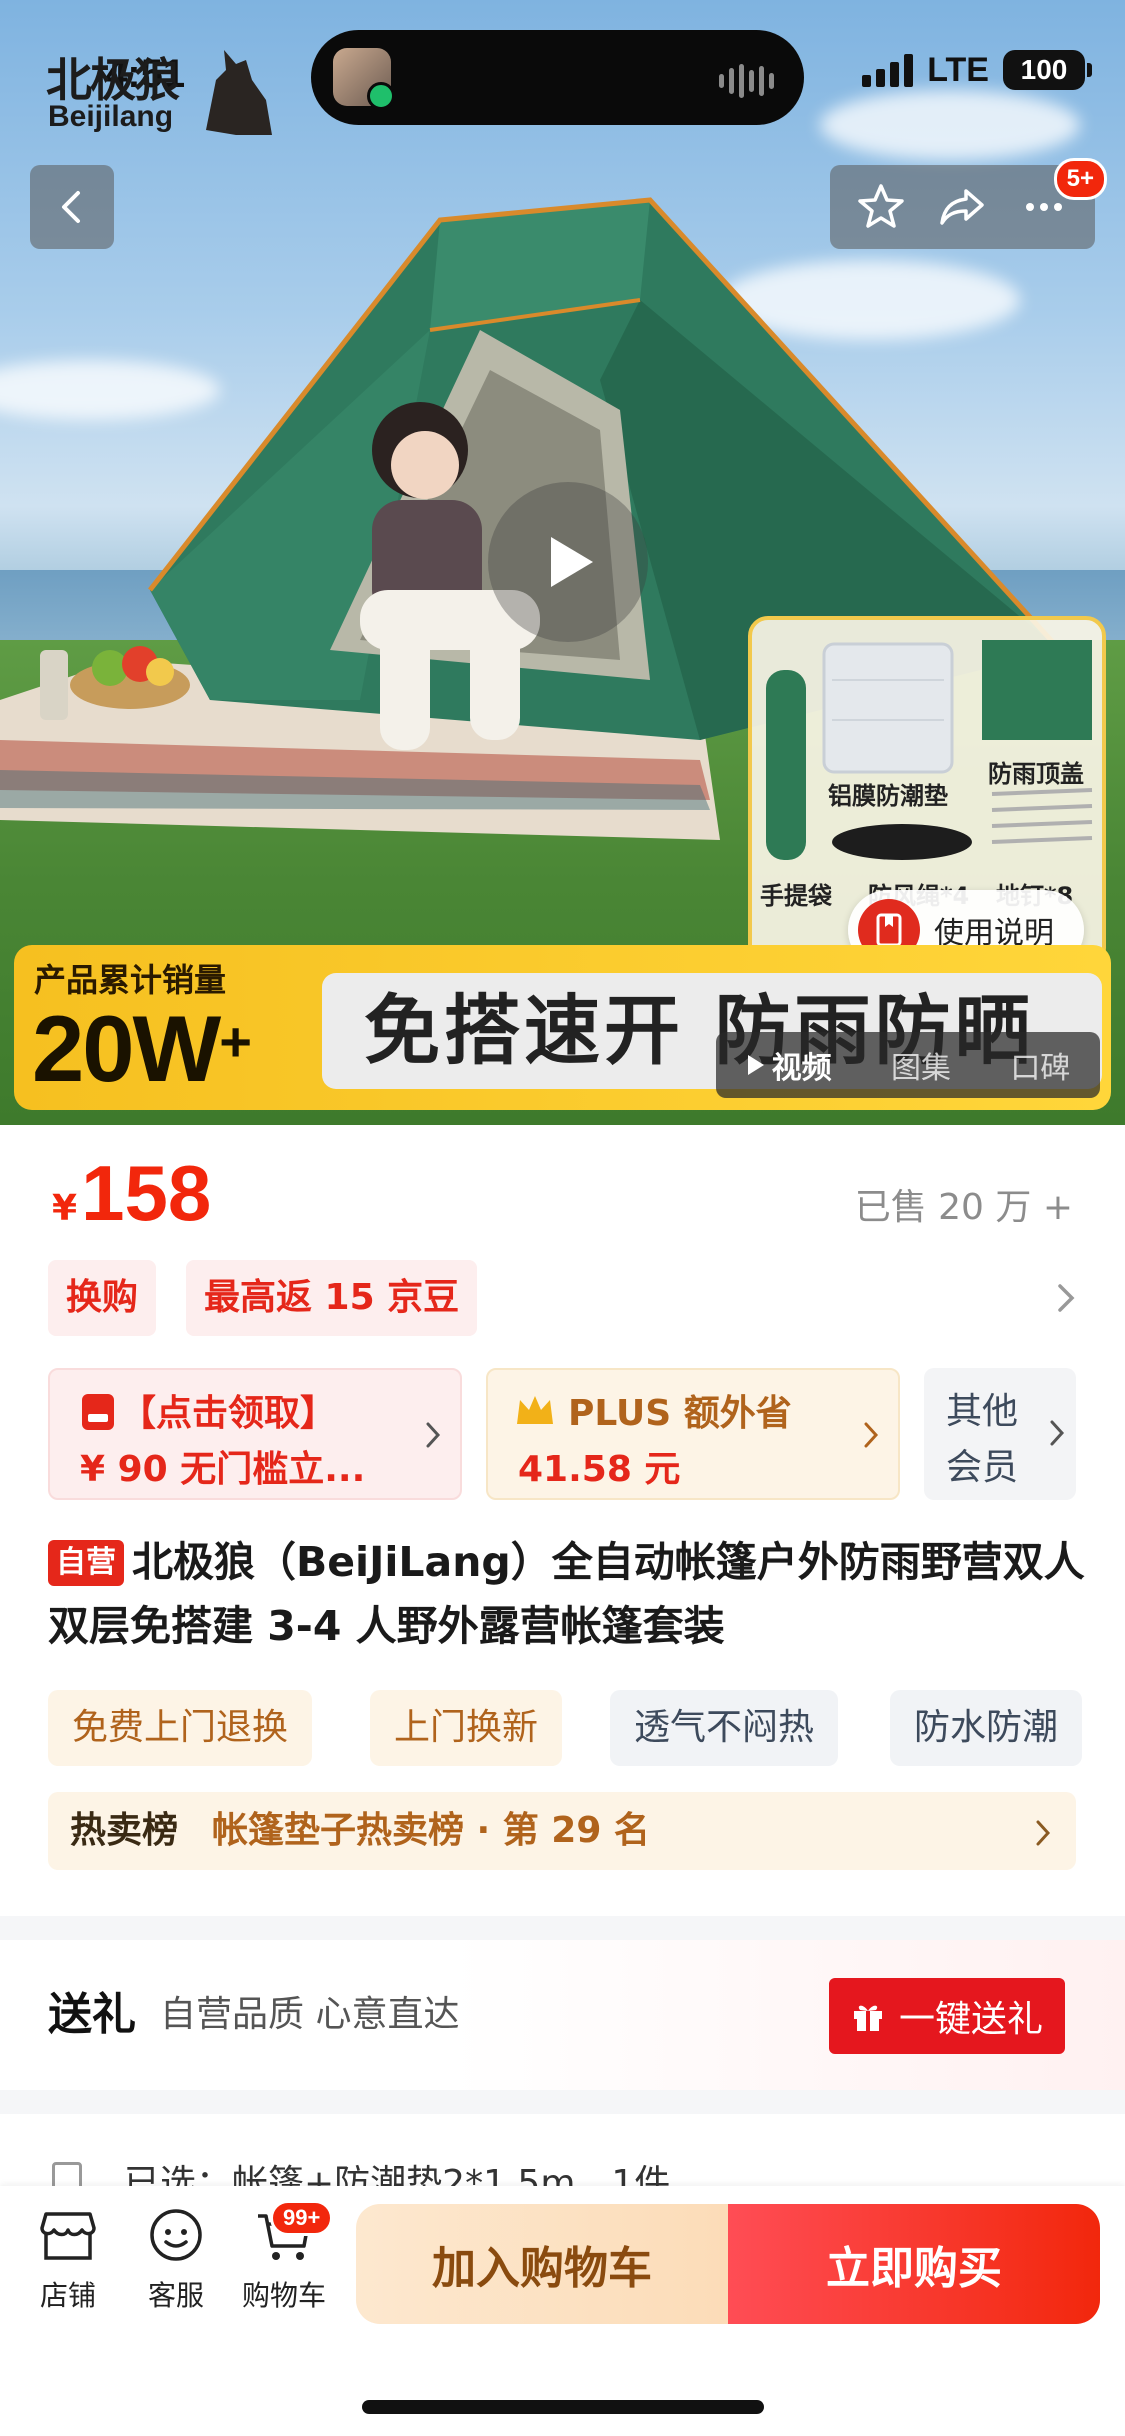 The height and width of the screenshot is (2436, 1125). I want to click on member-label: 会员, so click(982, 1467).